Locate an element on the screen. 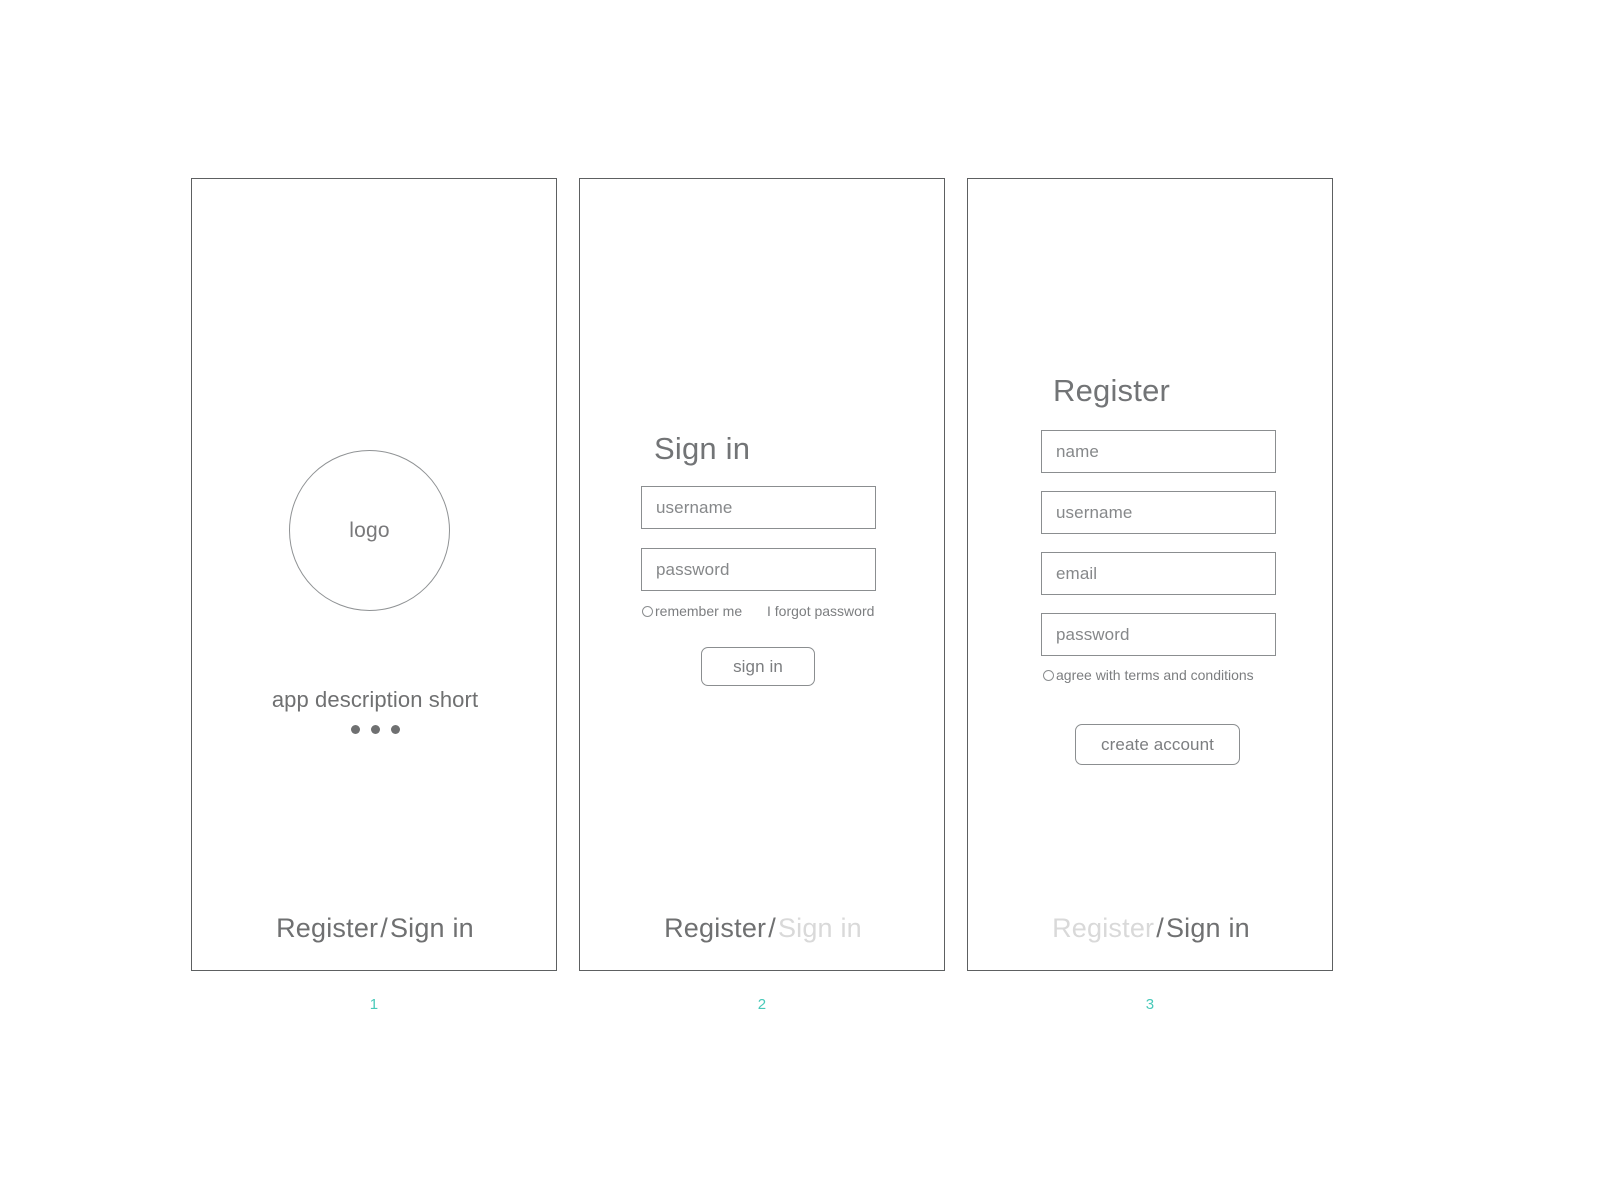 This screenshot has height=1200, width=1600. name-placeholder: name is located at coordinates (1077, 451).